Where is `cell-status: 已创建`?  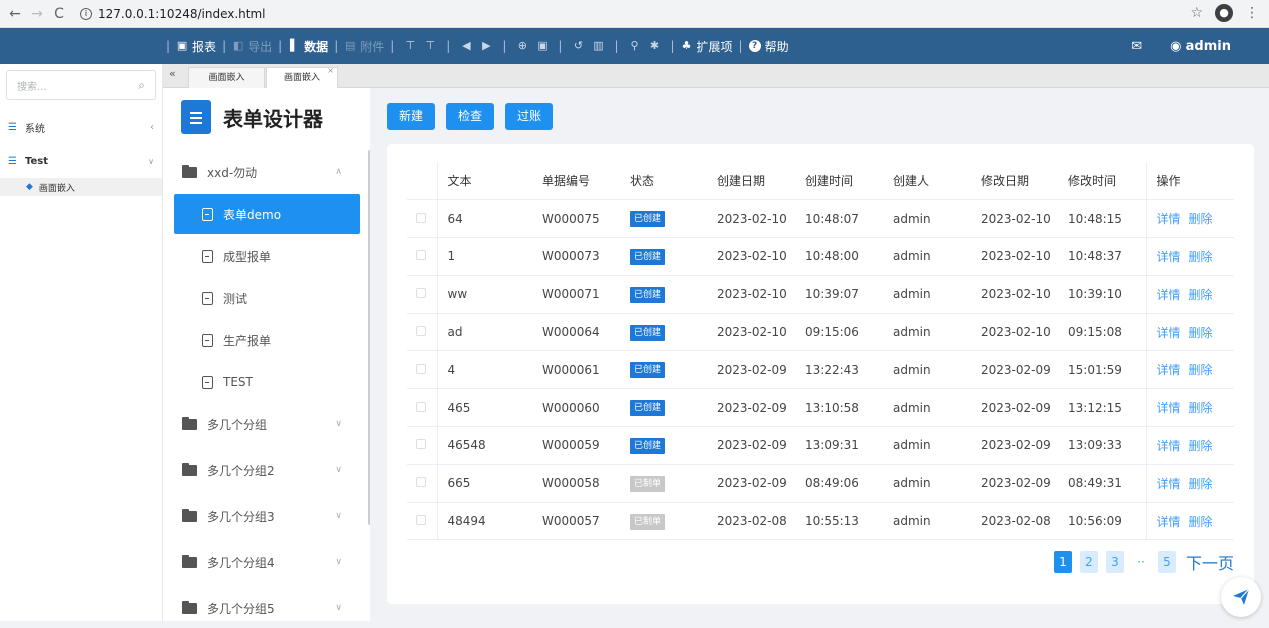 cell-status: 已创建 is located at coordinates (663, 332).